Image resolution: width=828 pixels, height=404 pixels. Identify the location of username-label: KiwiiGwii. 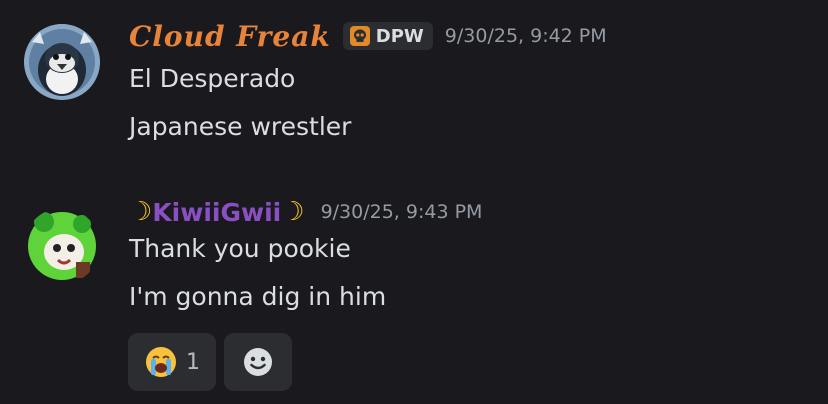
(217, 212).